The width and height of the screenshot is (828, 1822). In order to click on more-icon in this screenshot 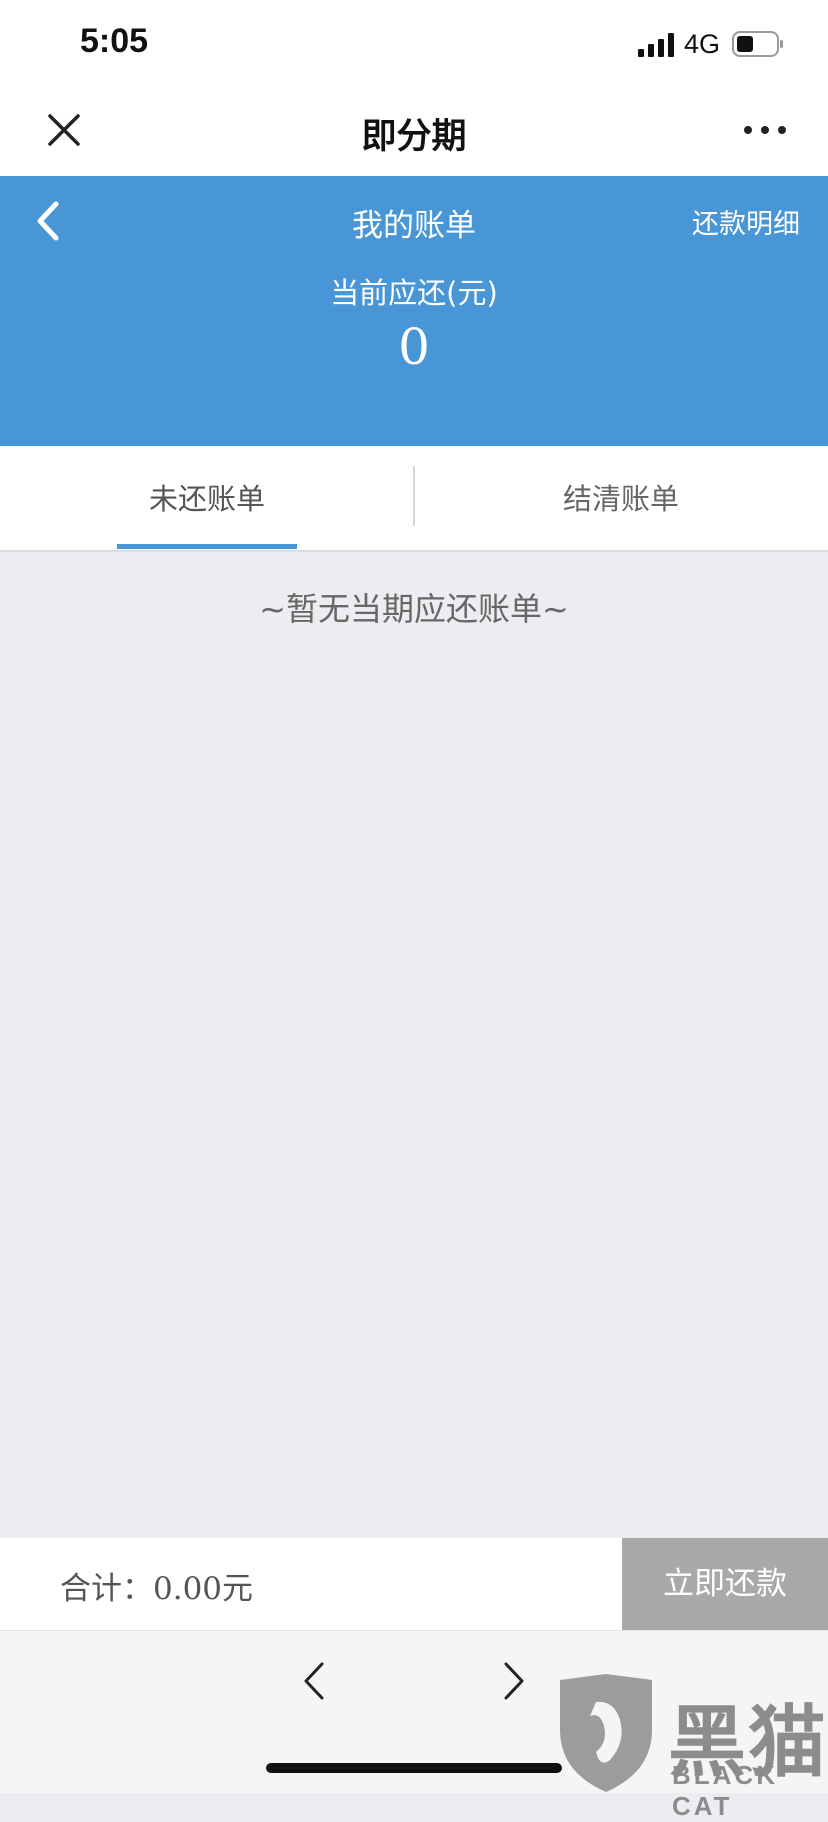, I will do `click(765, 130)`.